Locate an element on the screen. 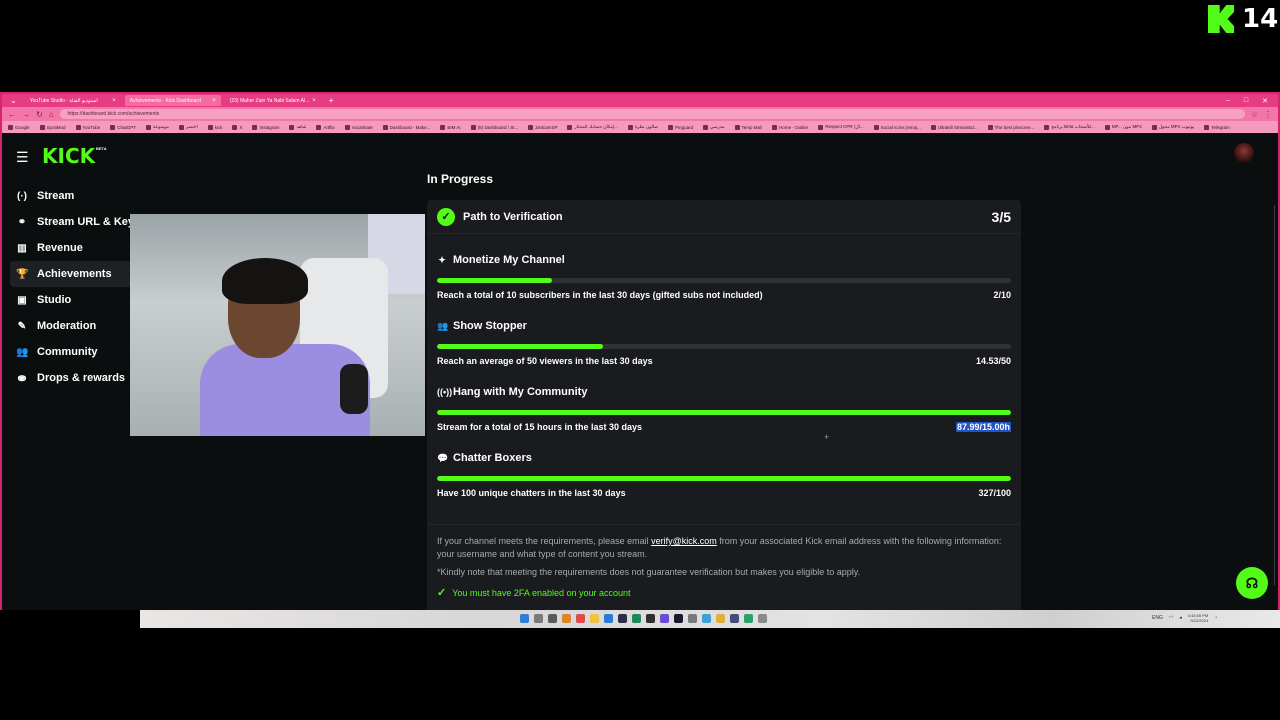  requirement-title-text: Hang with My Community is located at coordinates (520, 392).